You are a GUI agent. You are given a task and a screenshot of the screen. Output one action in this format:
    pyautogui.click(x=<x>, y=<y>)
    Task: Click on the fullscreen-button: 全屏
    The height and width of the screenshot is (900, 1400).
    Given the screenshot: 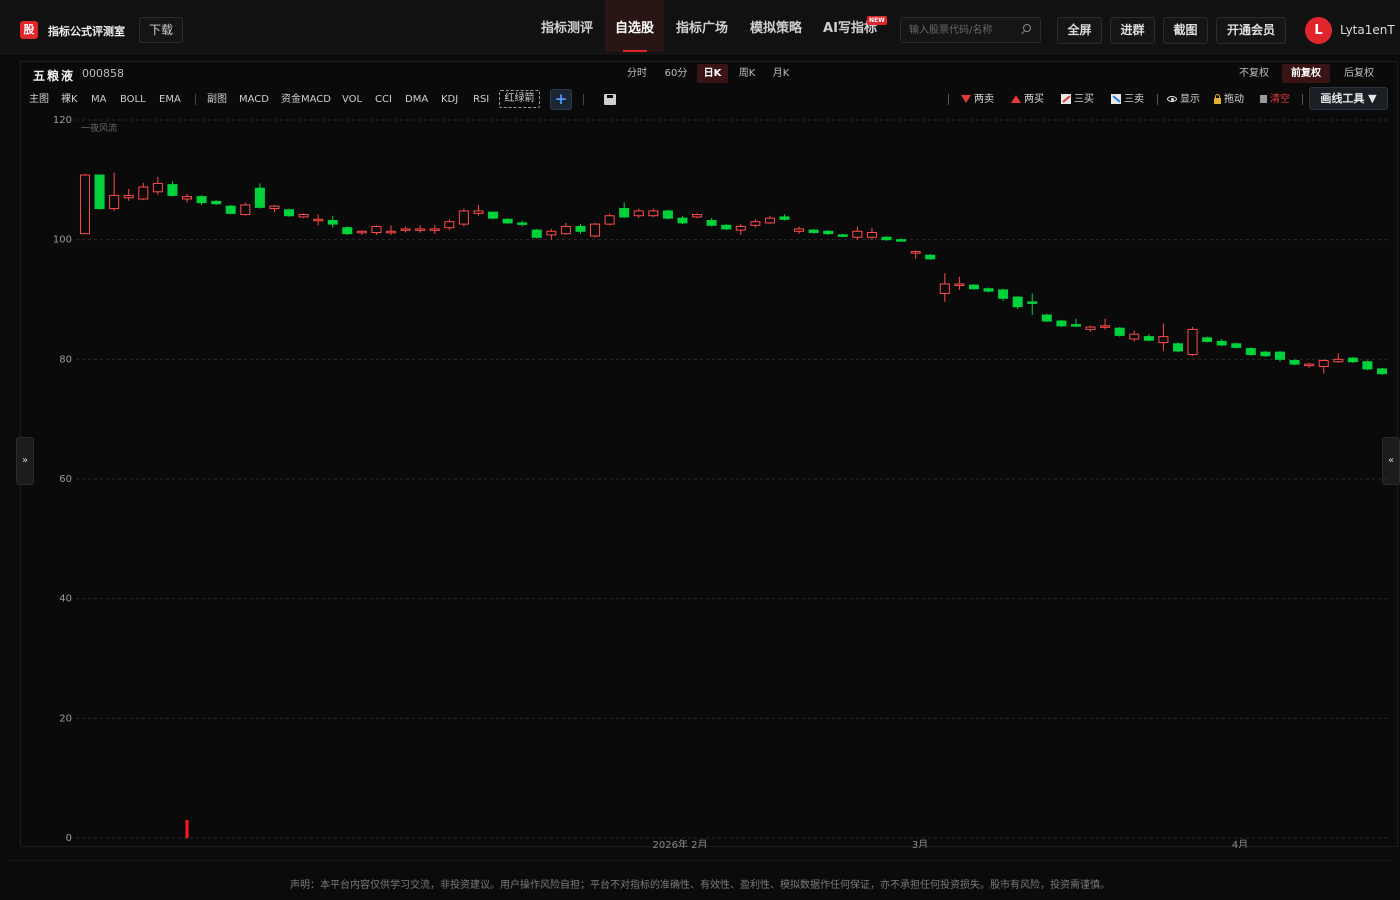 What is the action you would take?
    pyautogui.click(x=1079, y=30)
    